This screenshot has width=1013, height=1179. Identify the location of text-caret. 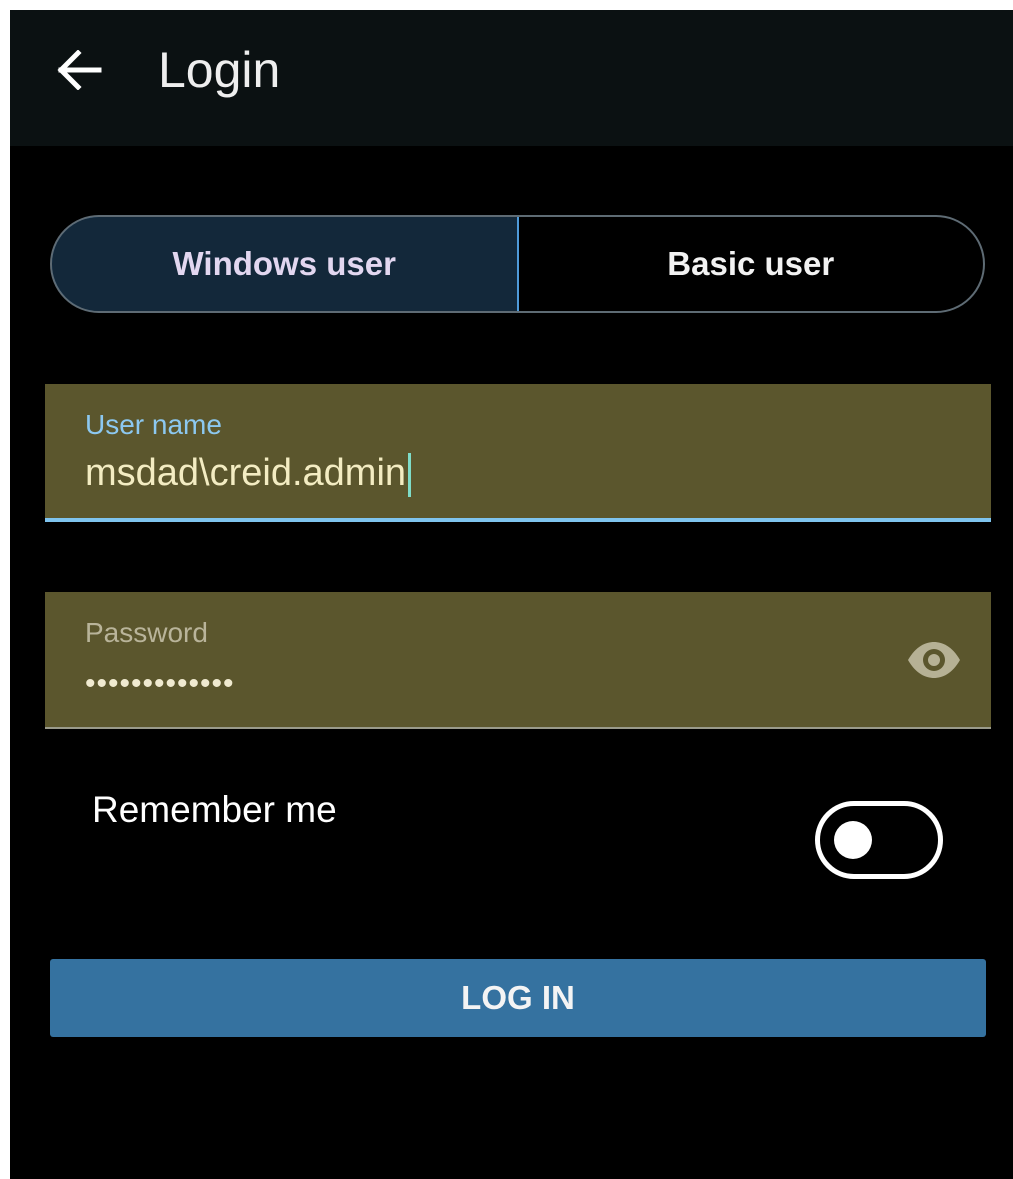
(410, 474).